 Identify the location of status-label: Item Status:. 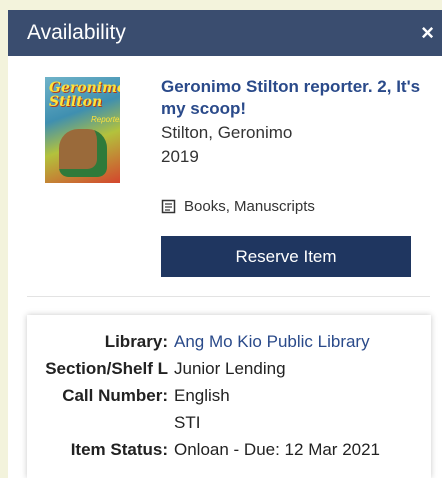
(119, 449).